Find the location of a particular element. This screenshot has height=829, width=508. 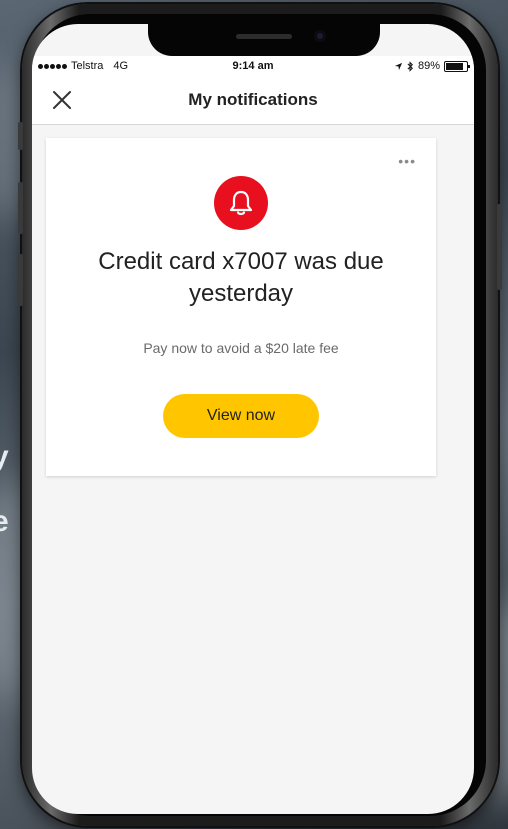

view-now-button: View now is located at coordinates (241, 416).